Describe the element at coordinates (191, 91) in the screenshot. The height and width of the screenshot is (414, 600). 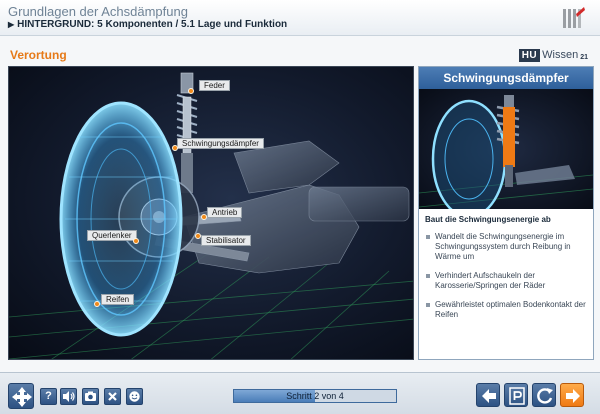
I see `hotspot-feder` at that location.